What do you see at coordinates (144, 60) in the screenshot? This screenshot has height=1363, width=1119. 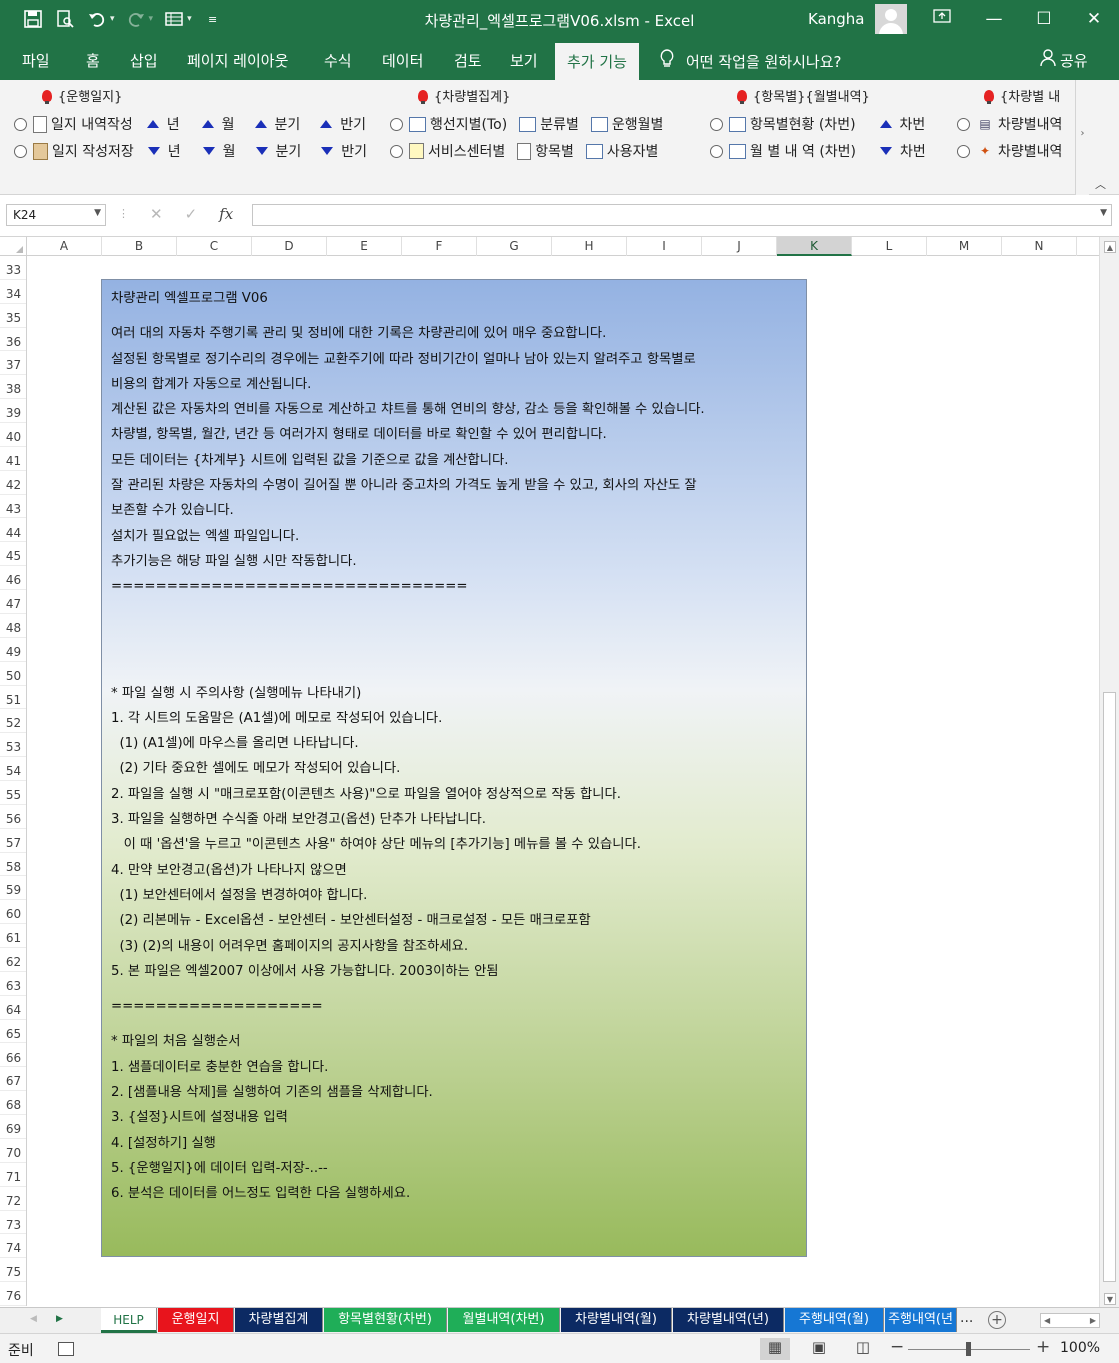 I see `tab-insert: 삽입` at bounding box center [144, 60].